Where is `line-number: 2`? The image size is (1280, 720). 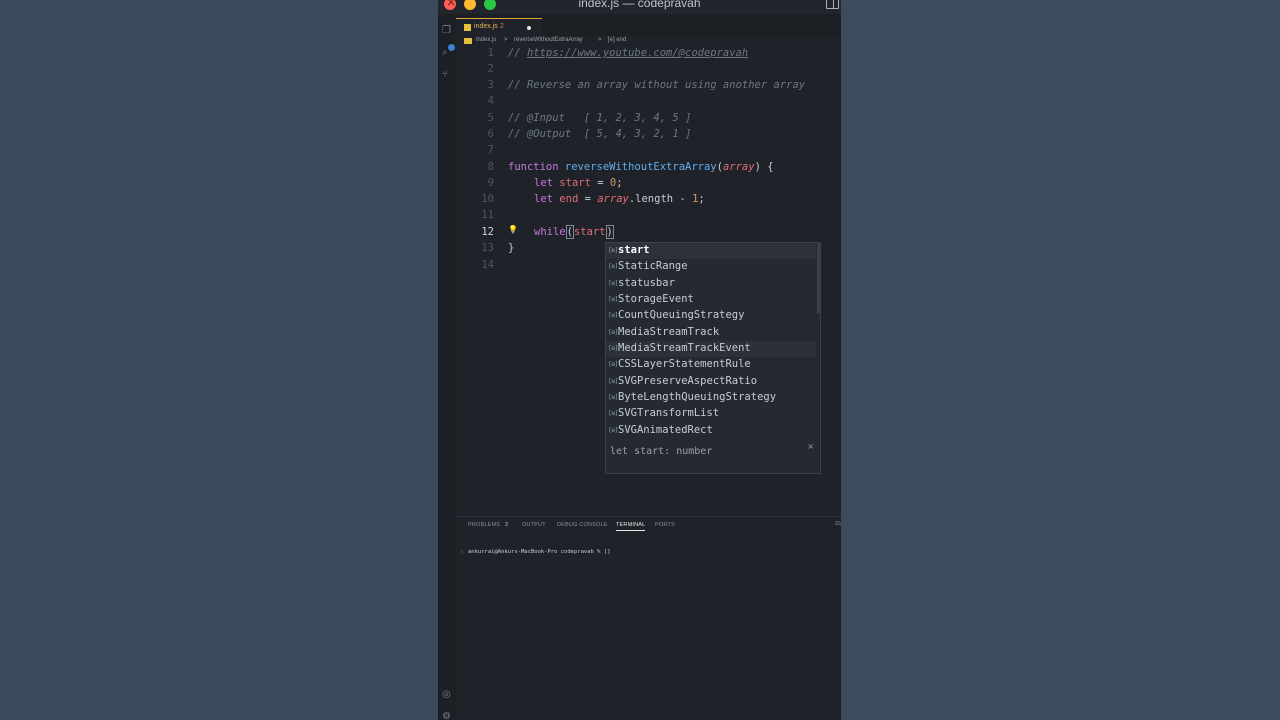
line-number: 2 is located at coordinates (490, 69).